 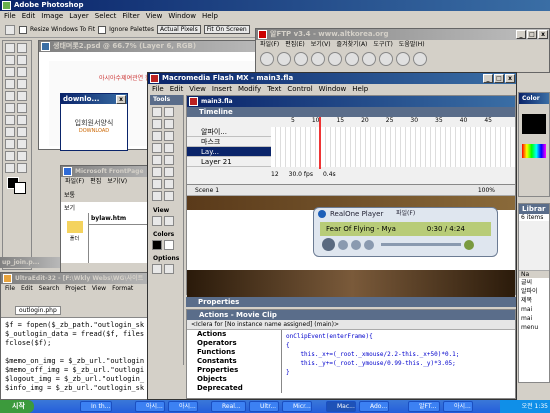 I want to click on ue-menu-project: Project, so click(x=75, y=289).